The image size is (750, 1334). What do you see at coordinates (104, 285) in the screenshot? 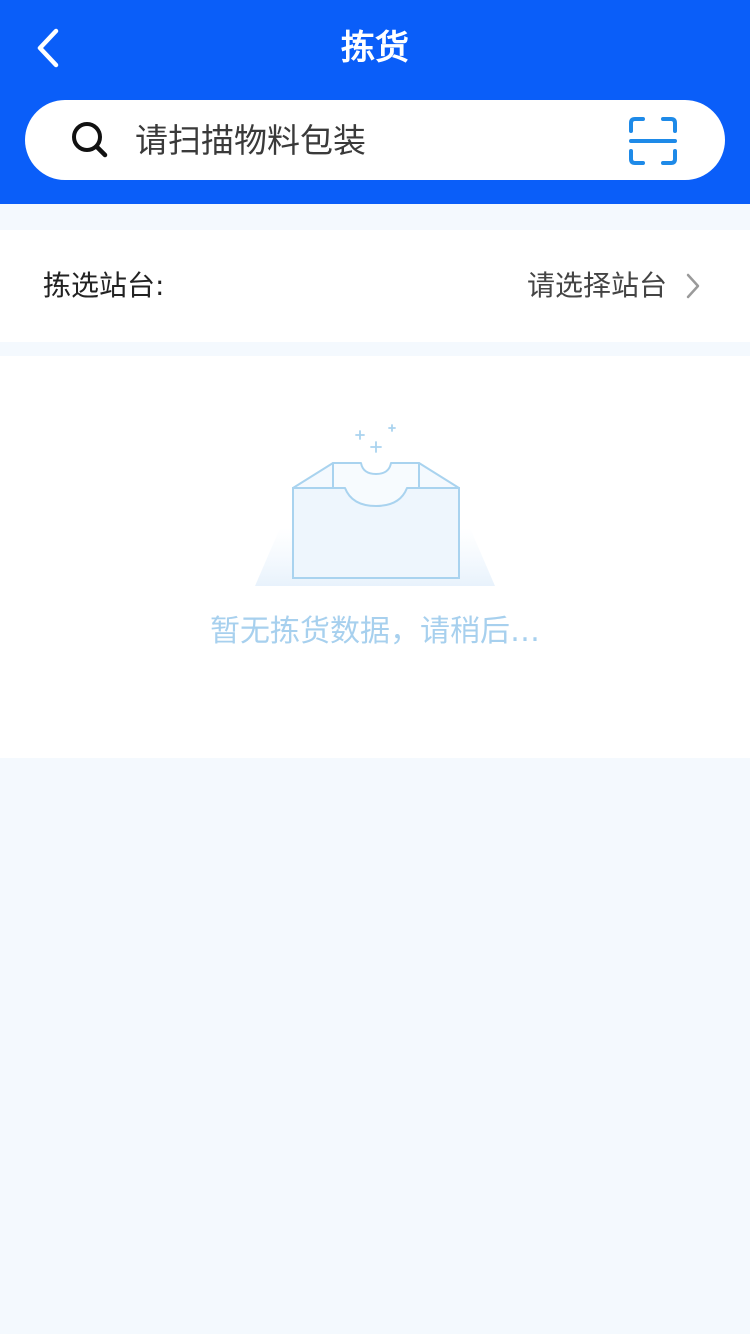
I see `station-label: 拣选站台:` at bounding box center [104, 285].